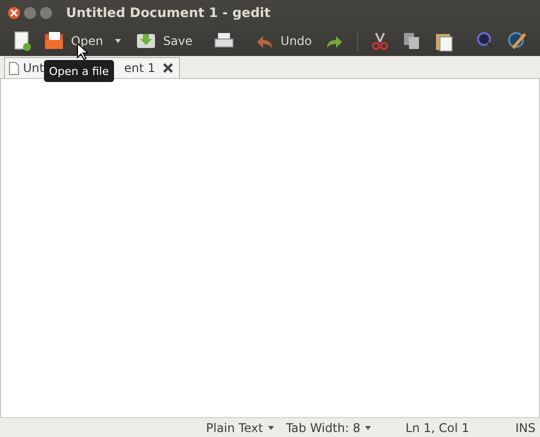  What do you see at coordinates (437, 427) in the screenshot?
I see `cursor-position: Ln 1, Col 1` at bounding box center [437, 427].